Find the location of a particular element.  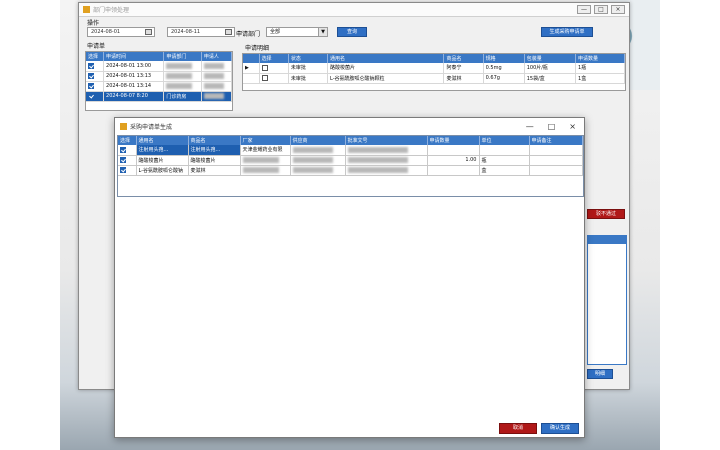

row-maker: 天津金耀药业有限 is located at coordinates (265, 150).